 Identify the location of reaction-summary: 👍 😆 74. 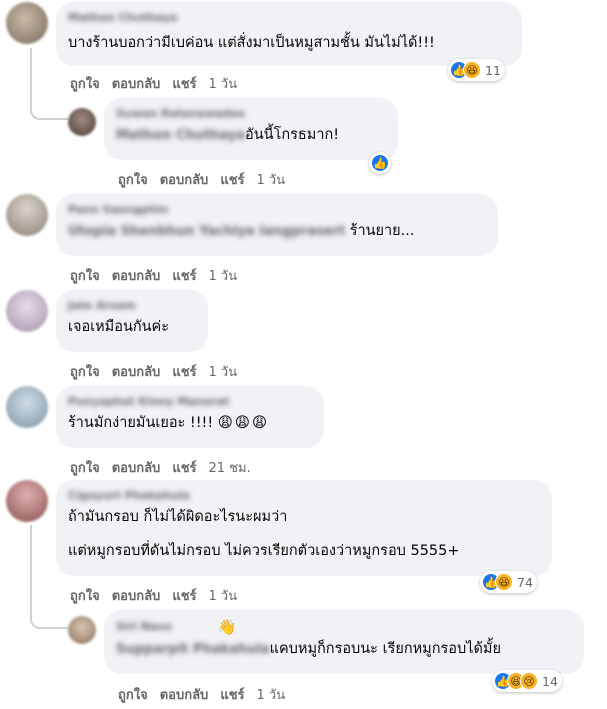
(508, 582).